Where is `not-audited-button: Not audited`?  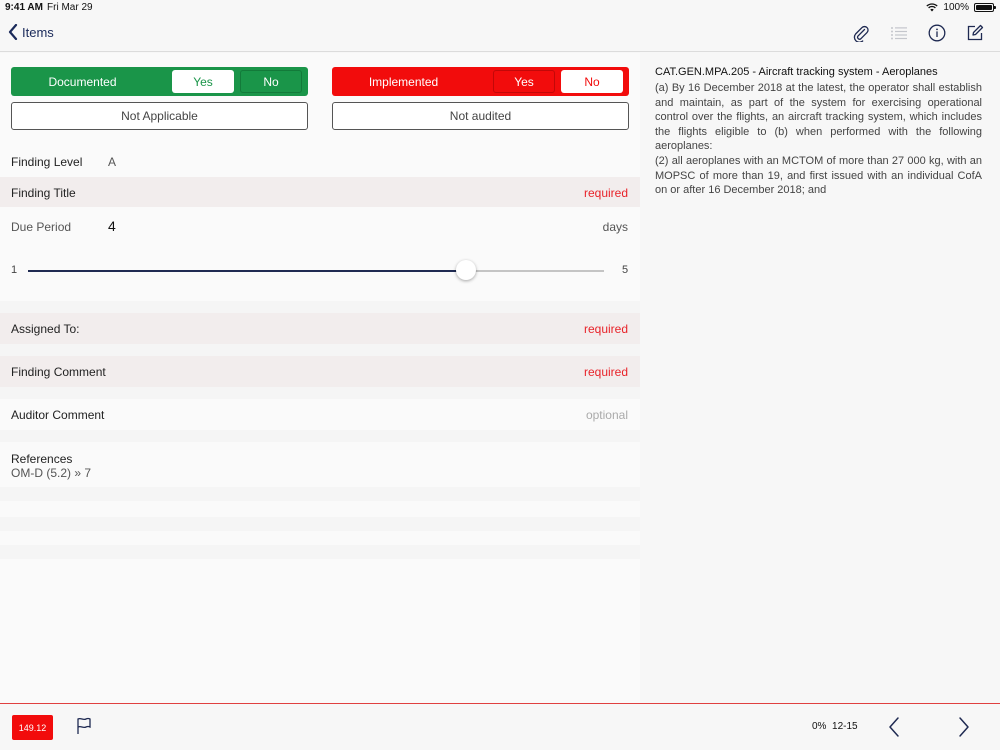
not-audited-button: Not audited is located at coordinates (480, 116).